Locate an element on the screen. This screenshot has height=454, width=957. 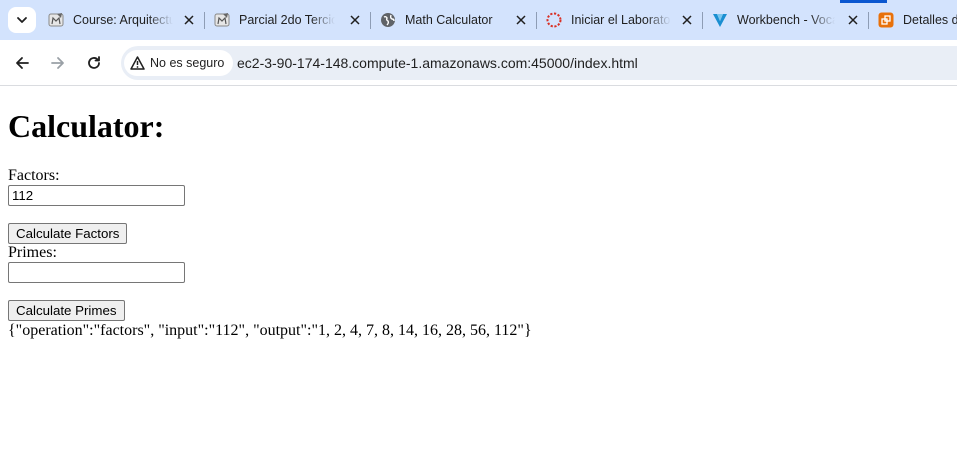
calculate-primes-button: Calculate Primes is located at coordinates (66, 310).